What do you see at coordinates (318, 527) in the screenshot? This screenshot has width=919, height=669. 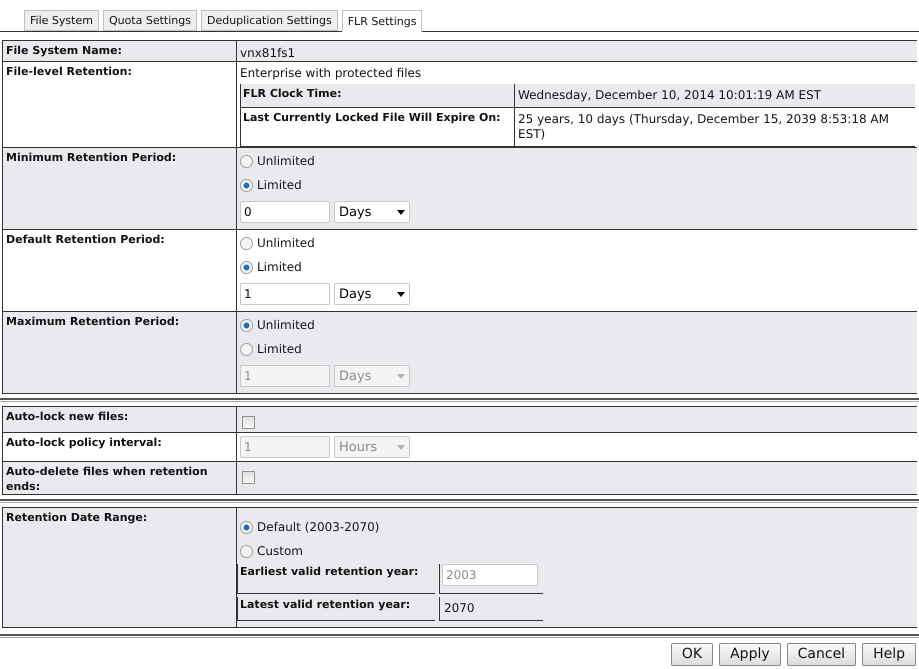 I see `radio-label: Default (2003-2070)` at bounding box center [318, 527].